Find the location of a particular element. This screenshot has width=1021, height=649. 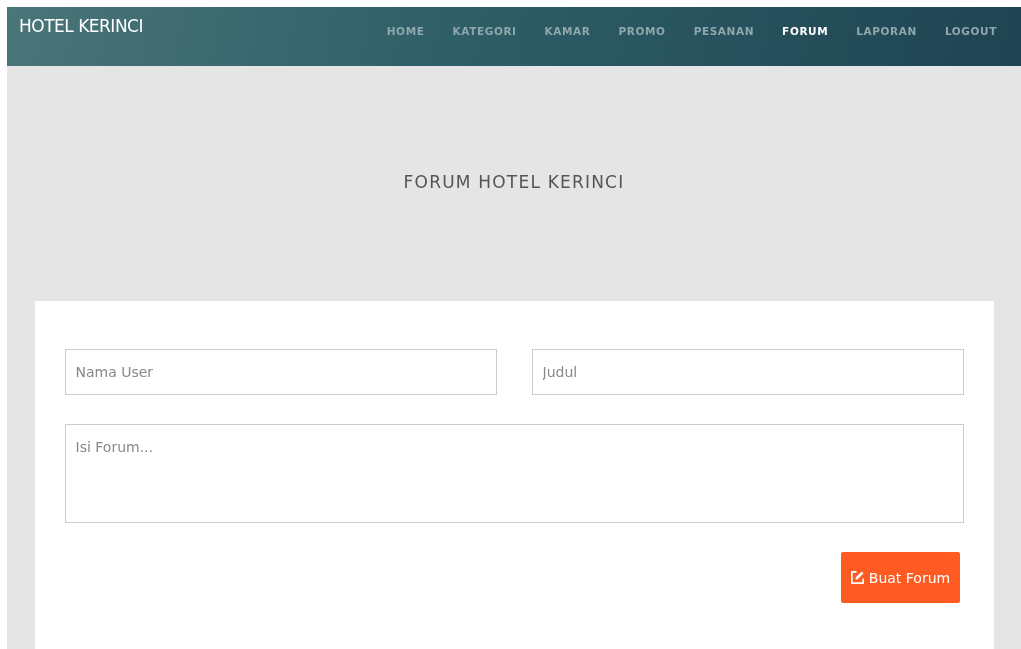

title-input-field: Judul is located at coordinates (747, 372).